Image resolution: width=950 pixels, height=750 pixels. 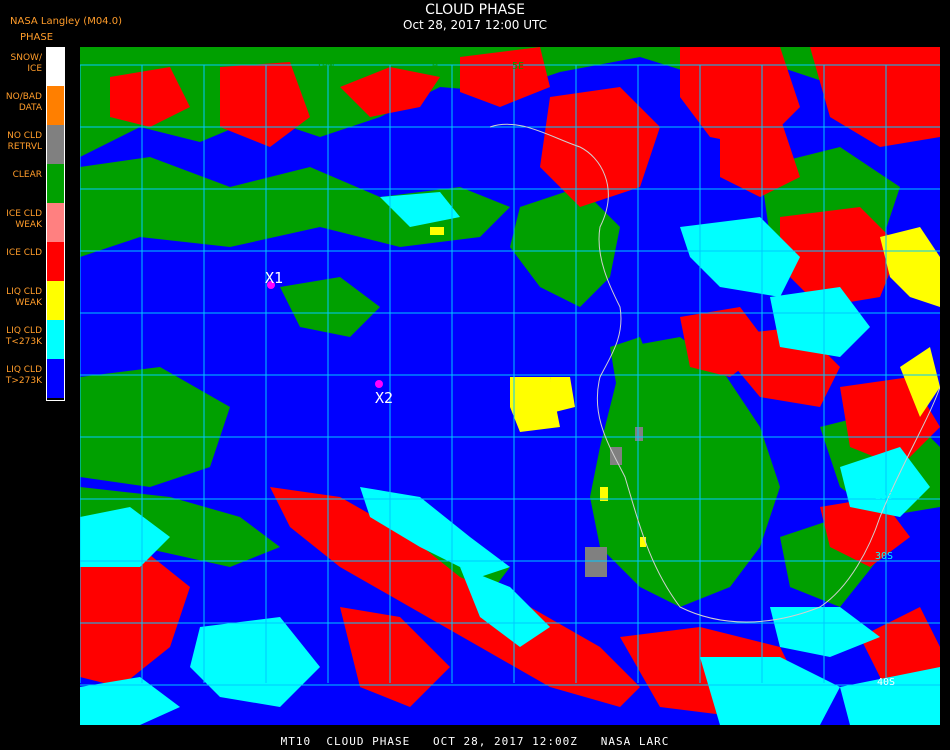 I want to click on legend-item: NO/BAD DATA, so click(x=33, y=105).